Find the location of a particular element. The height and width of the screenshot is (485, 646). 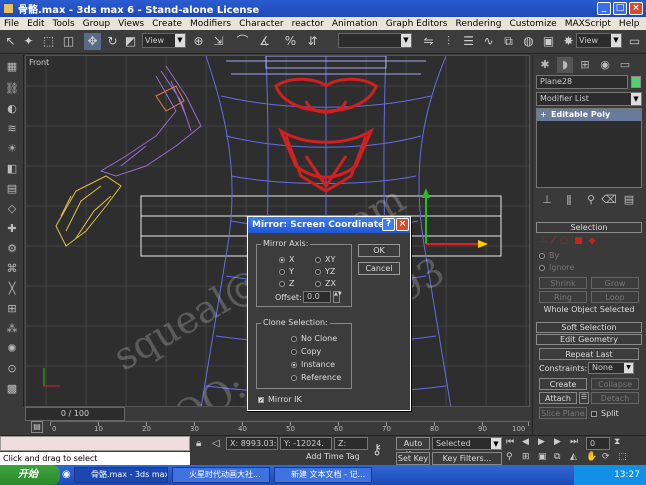

bone-icon: ╳ is located at coordinates (12, 289).